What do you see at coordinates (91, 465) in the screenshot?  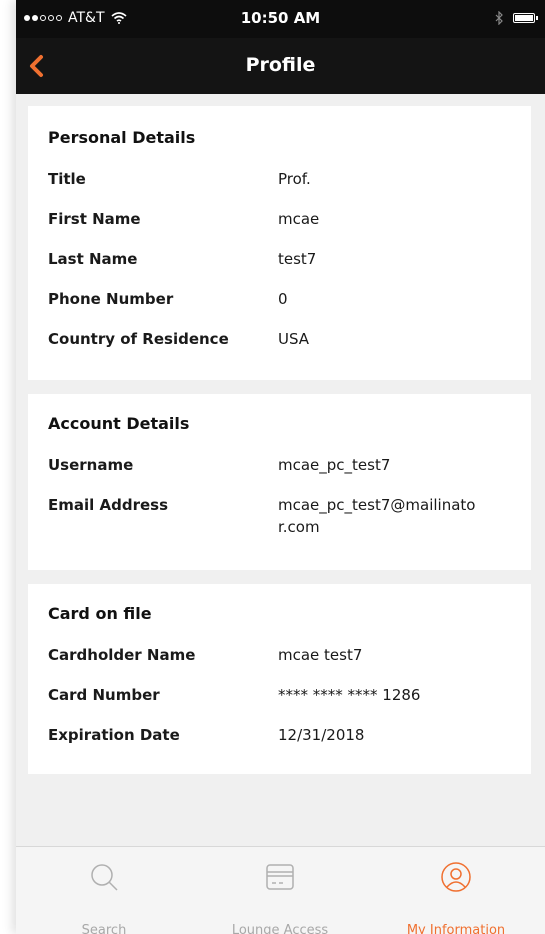 I see `username-label: Username` at bounding box center [91, 465].